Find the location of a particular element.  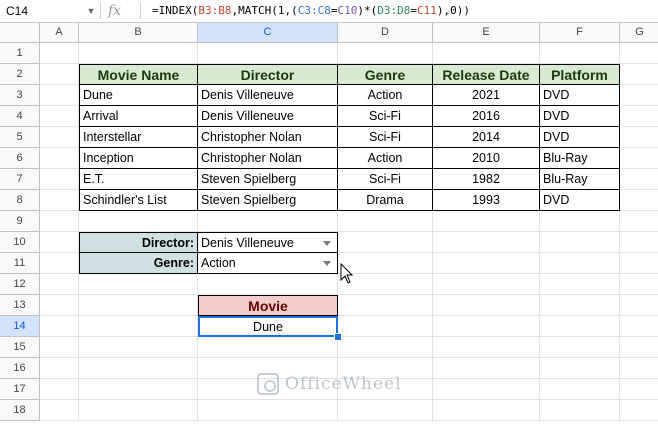

table-cell: Interstellar is located at coordinates (138, 137).